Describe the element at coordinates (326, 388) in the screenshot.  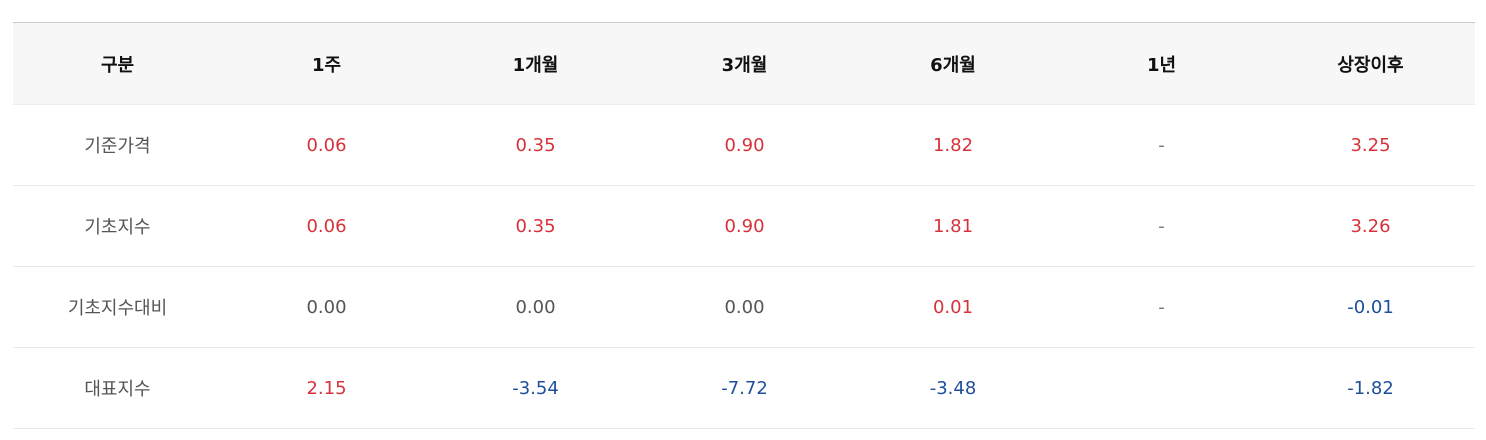
I see `table-cell: 2.15` at that location.